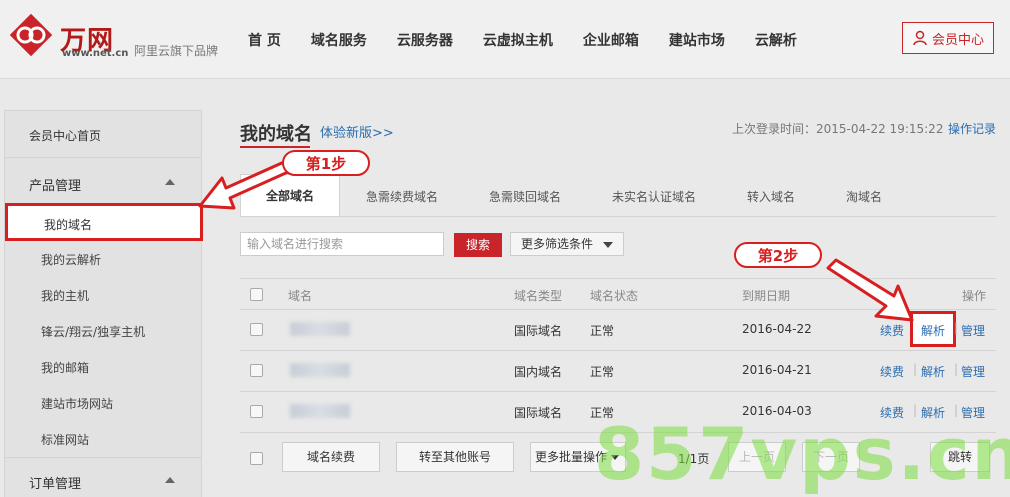 This screenshot has height=497, width=1010. I want to click on main-nav: 首 页 域名服务 云服务器 云虚拟主机 企业邮箱 建站市场 云解析, so click(537, 40).